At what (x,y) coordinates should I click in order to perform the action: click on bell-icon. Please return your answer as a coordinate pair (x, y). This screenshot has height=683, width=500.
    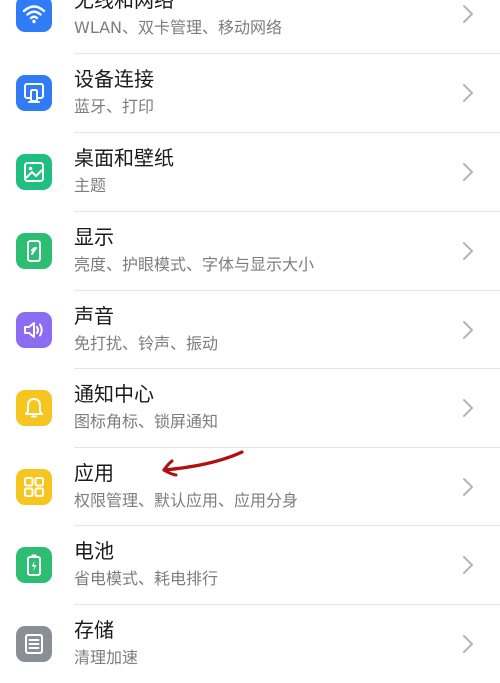
    Looking at the image, I should click on (34, 408).